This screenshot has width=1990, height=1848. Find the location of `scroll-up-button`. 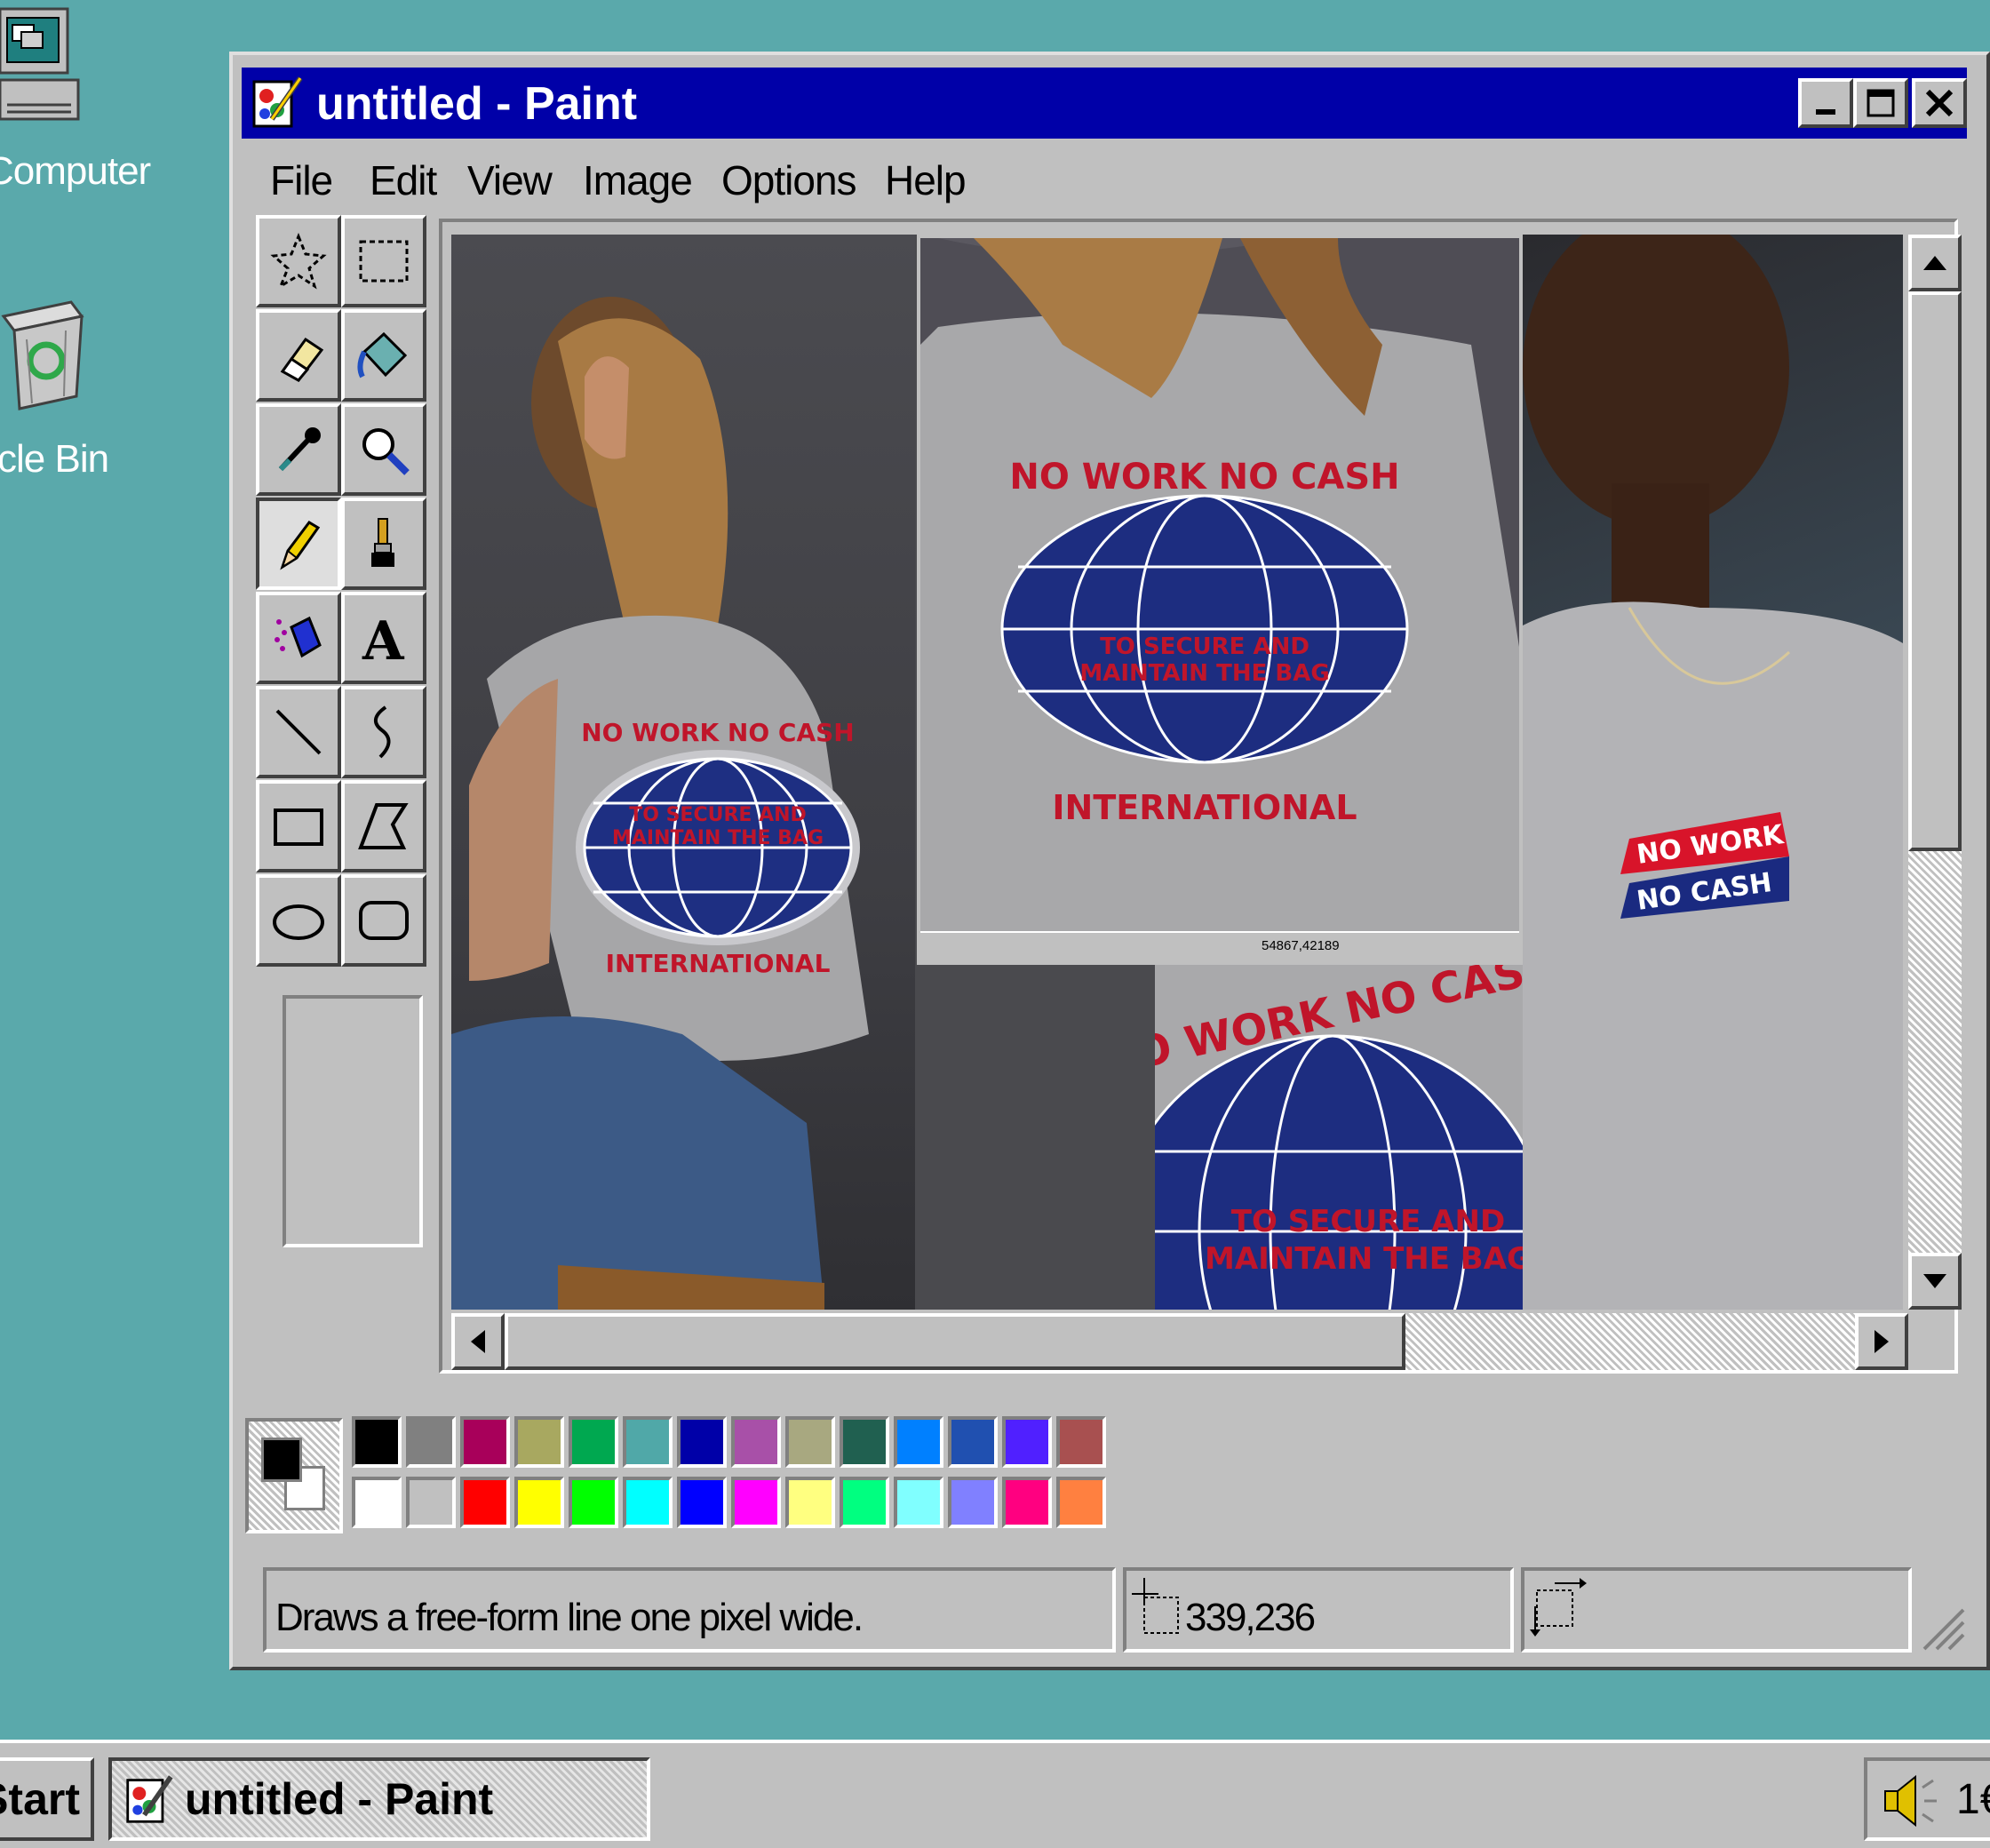

scroll-up-button is located at coordinates (1935, 263).